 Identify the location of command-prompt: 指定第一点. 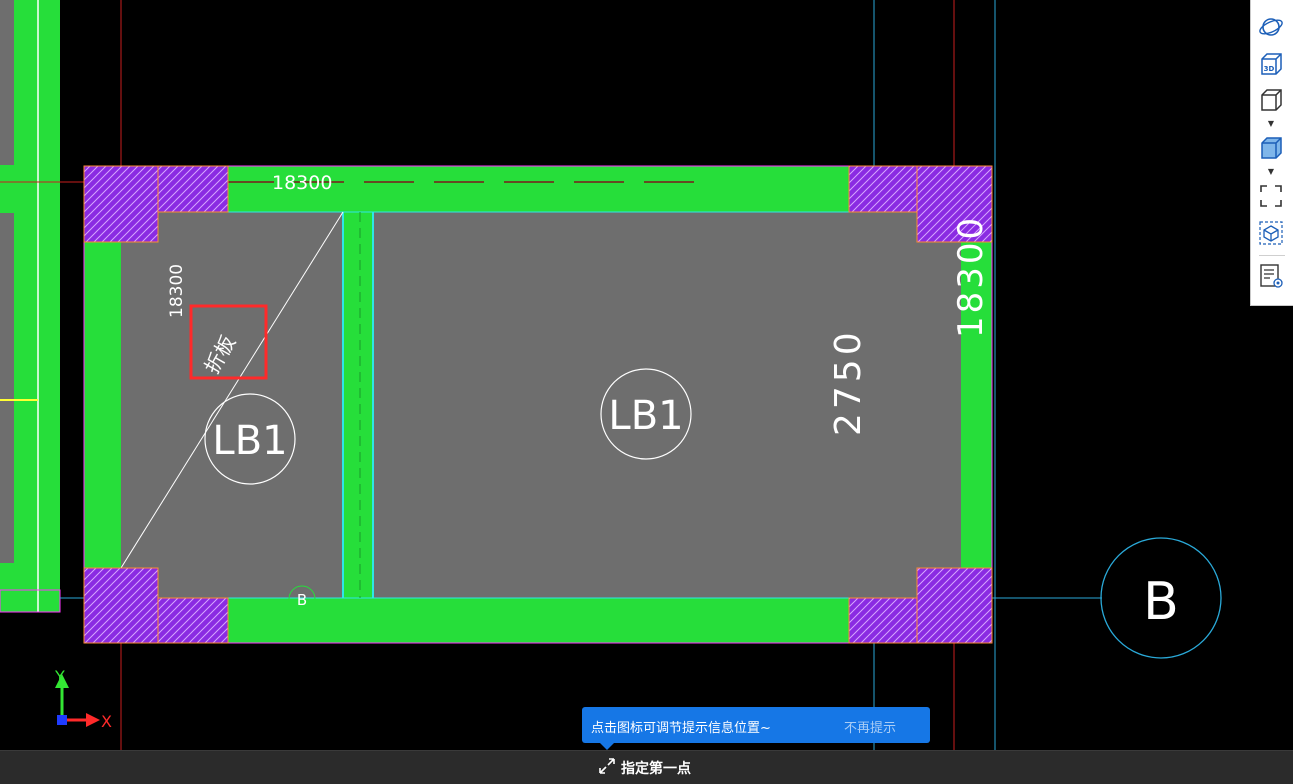
(656, 769).